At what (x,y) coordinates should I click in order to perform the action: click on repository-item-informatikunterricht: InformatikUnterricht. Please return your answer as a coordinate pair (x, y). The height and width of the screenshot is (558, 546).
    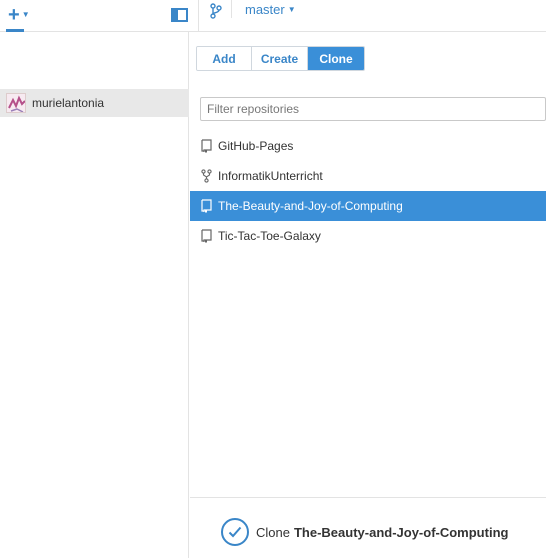
    Looking at the image, I should click on (368, 176).